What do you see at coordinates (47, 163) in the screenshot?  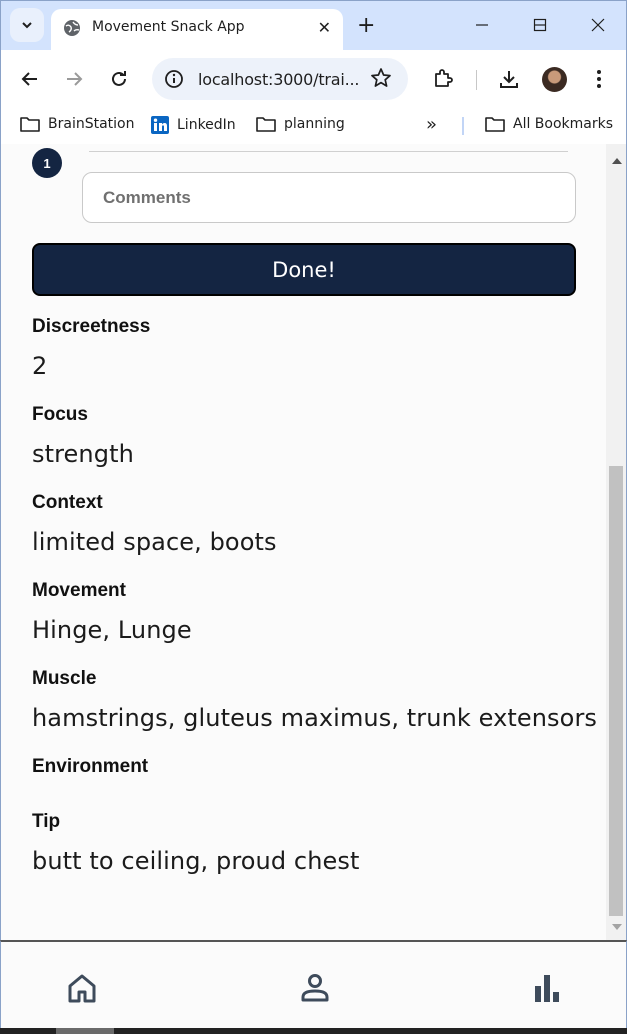 I see `step-number-badge: 1` at bounding box center [47, 163].